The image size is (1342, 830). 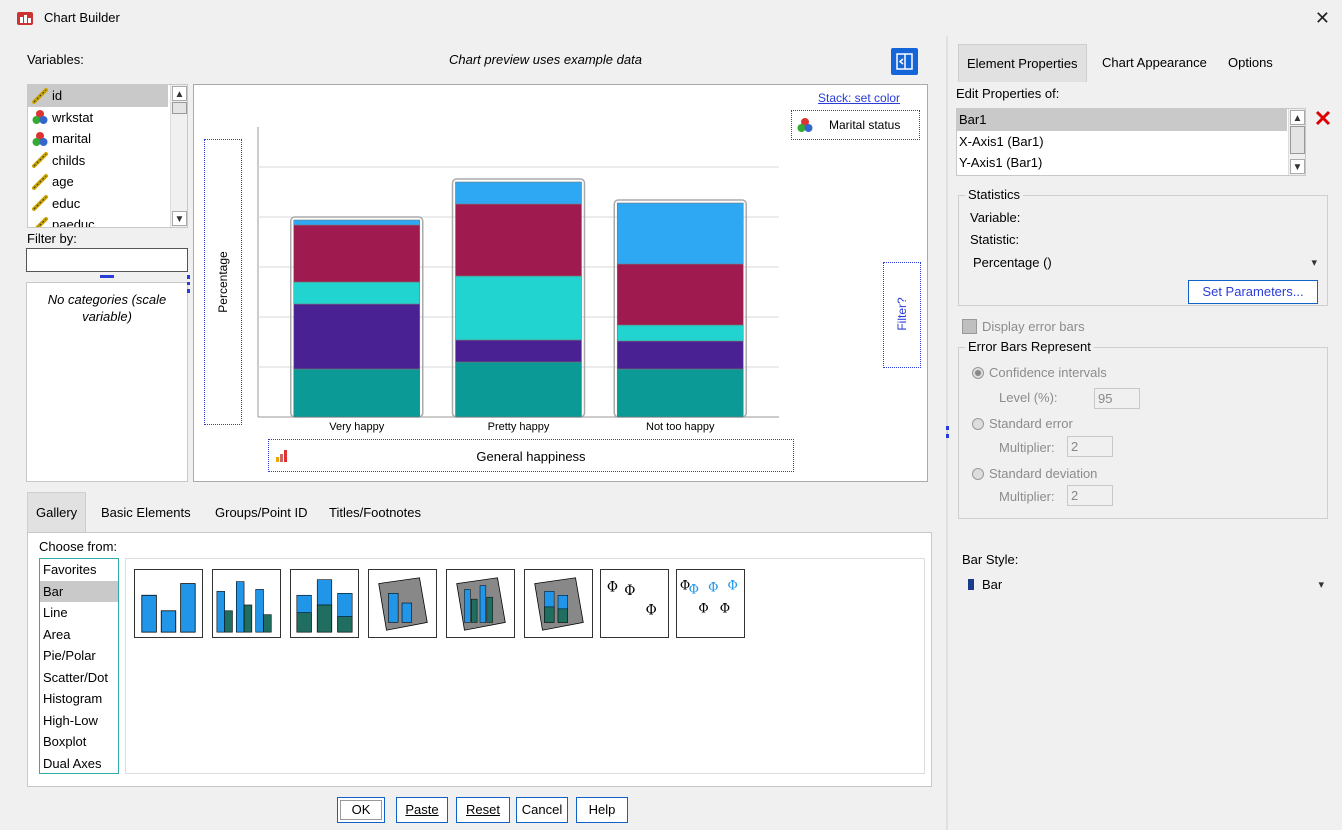 What do you see at coordinates (107, 220) in the screenshot?
I see `variable-item: paeduc` at bounding box center [107, 220].